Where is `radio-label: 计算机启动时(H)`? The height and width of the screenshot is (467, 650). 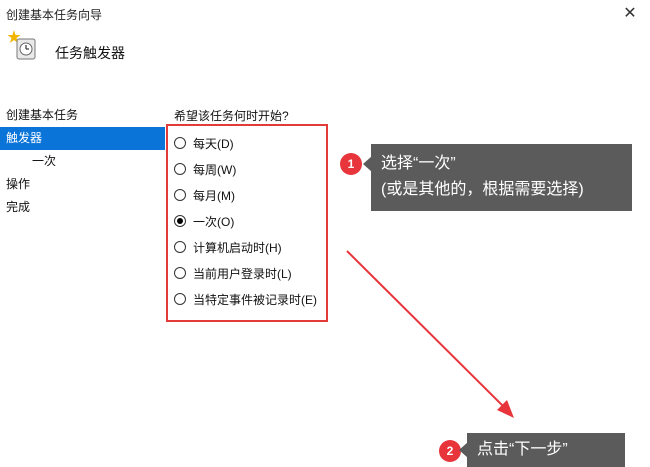
radio-label: 计算机启动时(H) is located at coordinates (237, 247).